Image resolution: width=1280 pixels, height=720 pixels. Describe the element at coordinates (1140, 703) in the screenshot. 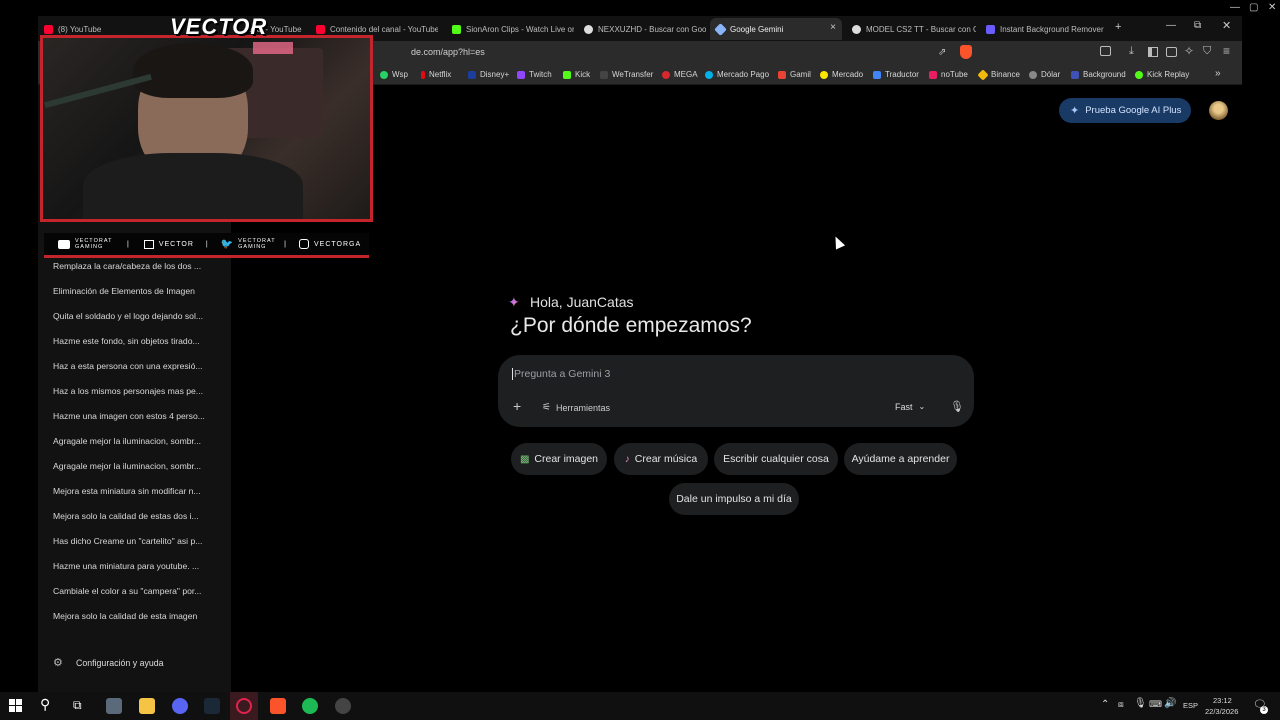

I see `microphone-tray-icon: 🎙` at that location.